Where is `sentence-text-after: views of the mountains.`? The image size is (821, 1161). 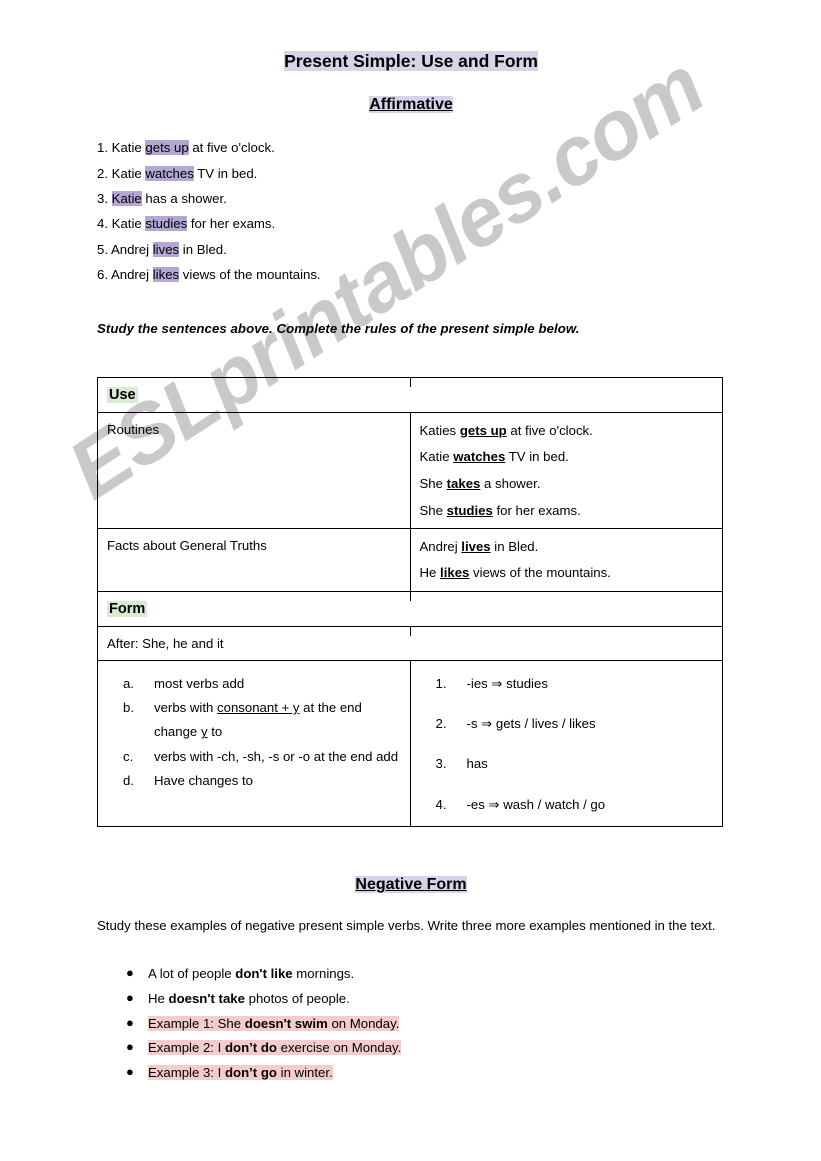
sentence-text-after: views of the mountains. is located at coordinates (250, 274).